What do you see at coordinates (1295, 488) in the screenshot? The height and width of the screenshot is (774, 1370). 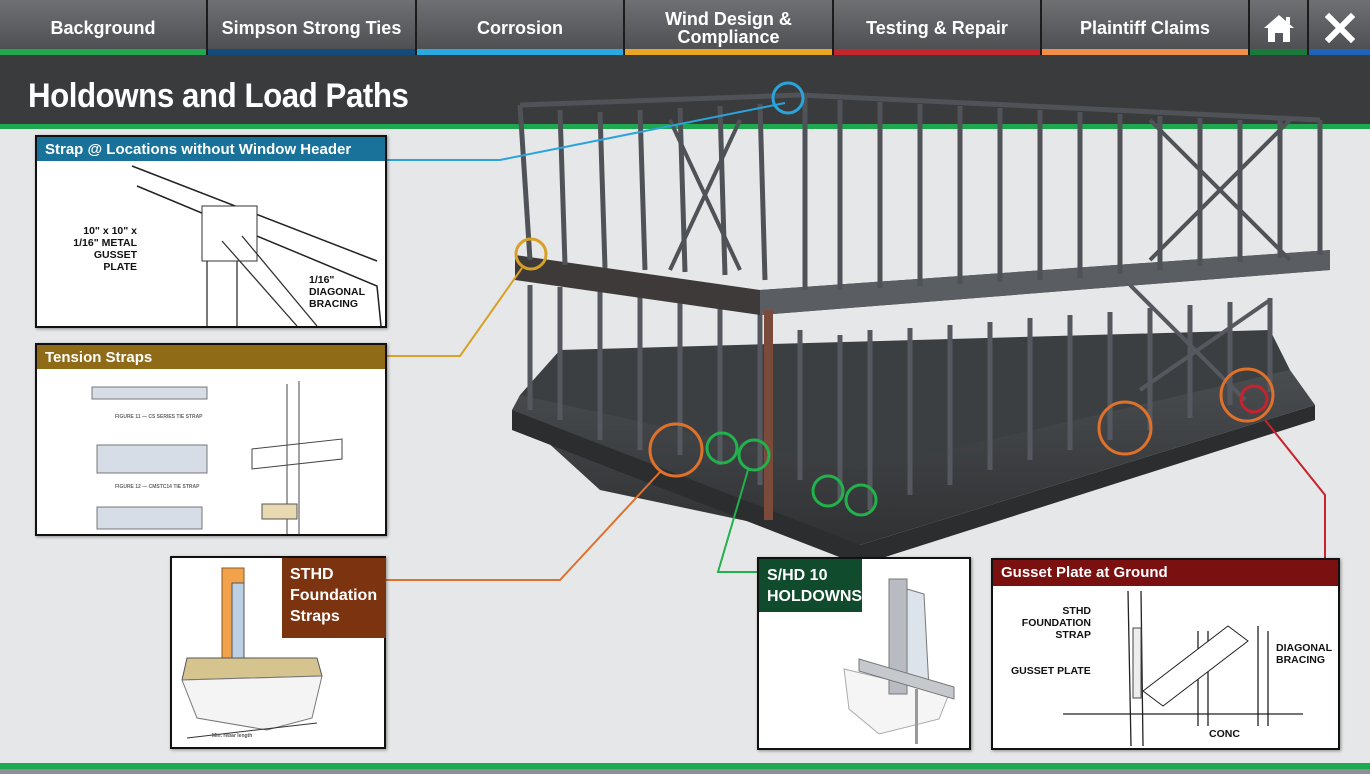 I see `gusset-leader-line` at bounding box center [1295, 488].